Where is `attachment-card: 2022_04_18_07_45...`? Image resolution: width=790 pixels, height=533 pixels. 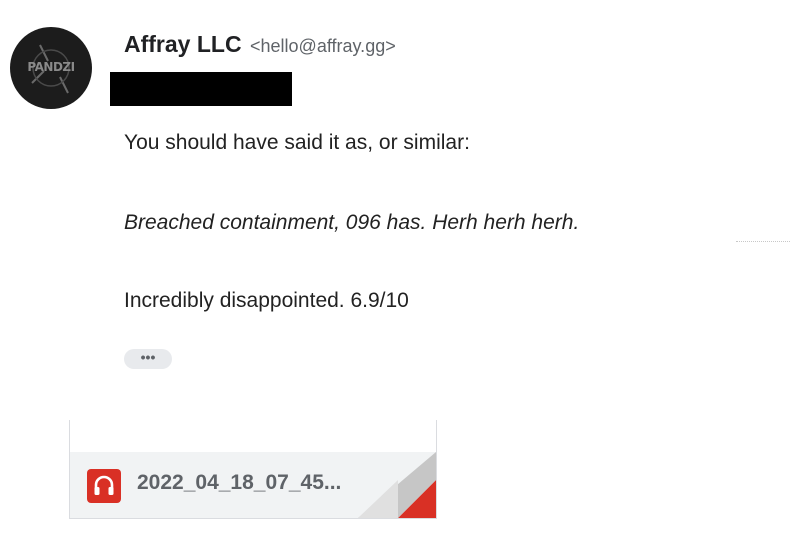
attachment-card: 2022_04_18_07_45... is located at coordinates (253, 469).